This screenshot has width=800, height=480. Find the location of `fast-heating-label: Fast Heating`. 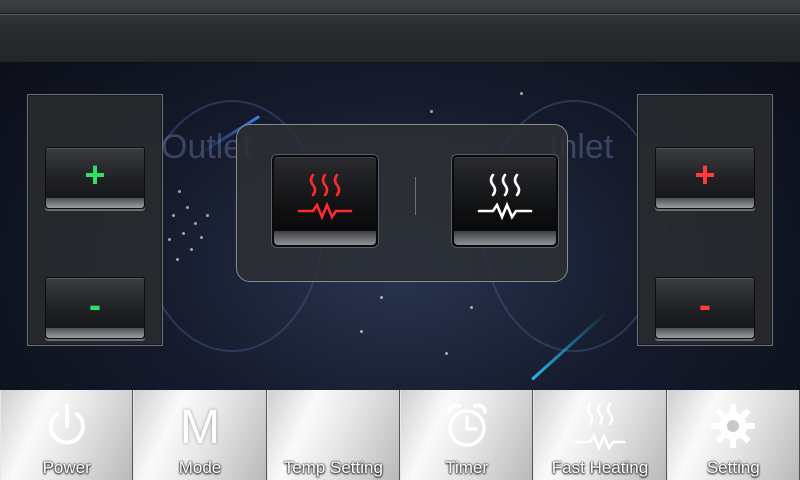

fast-heating-label: Fast Heating is located at coordinates (600, 467).